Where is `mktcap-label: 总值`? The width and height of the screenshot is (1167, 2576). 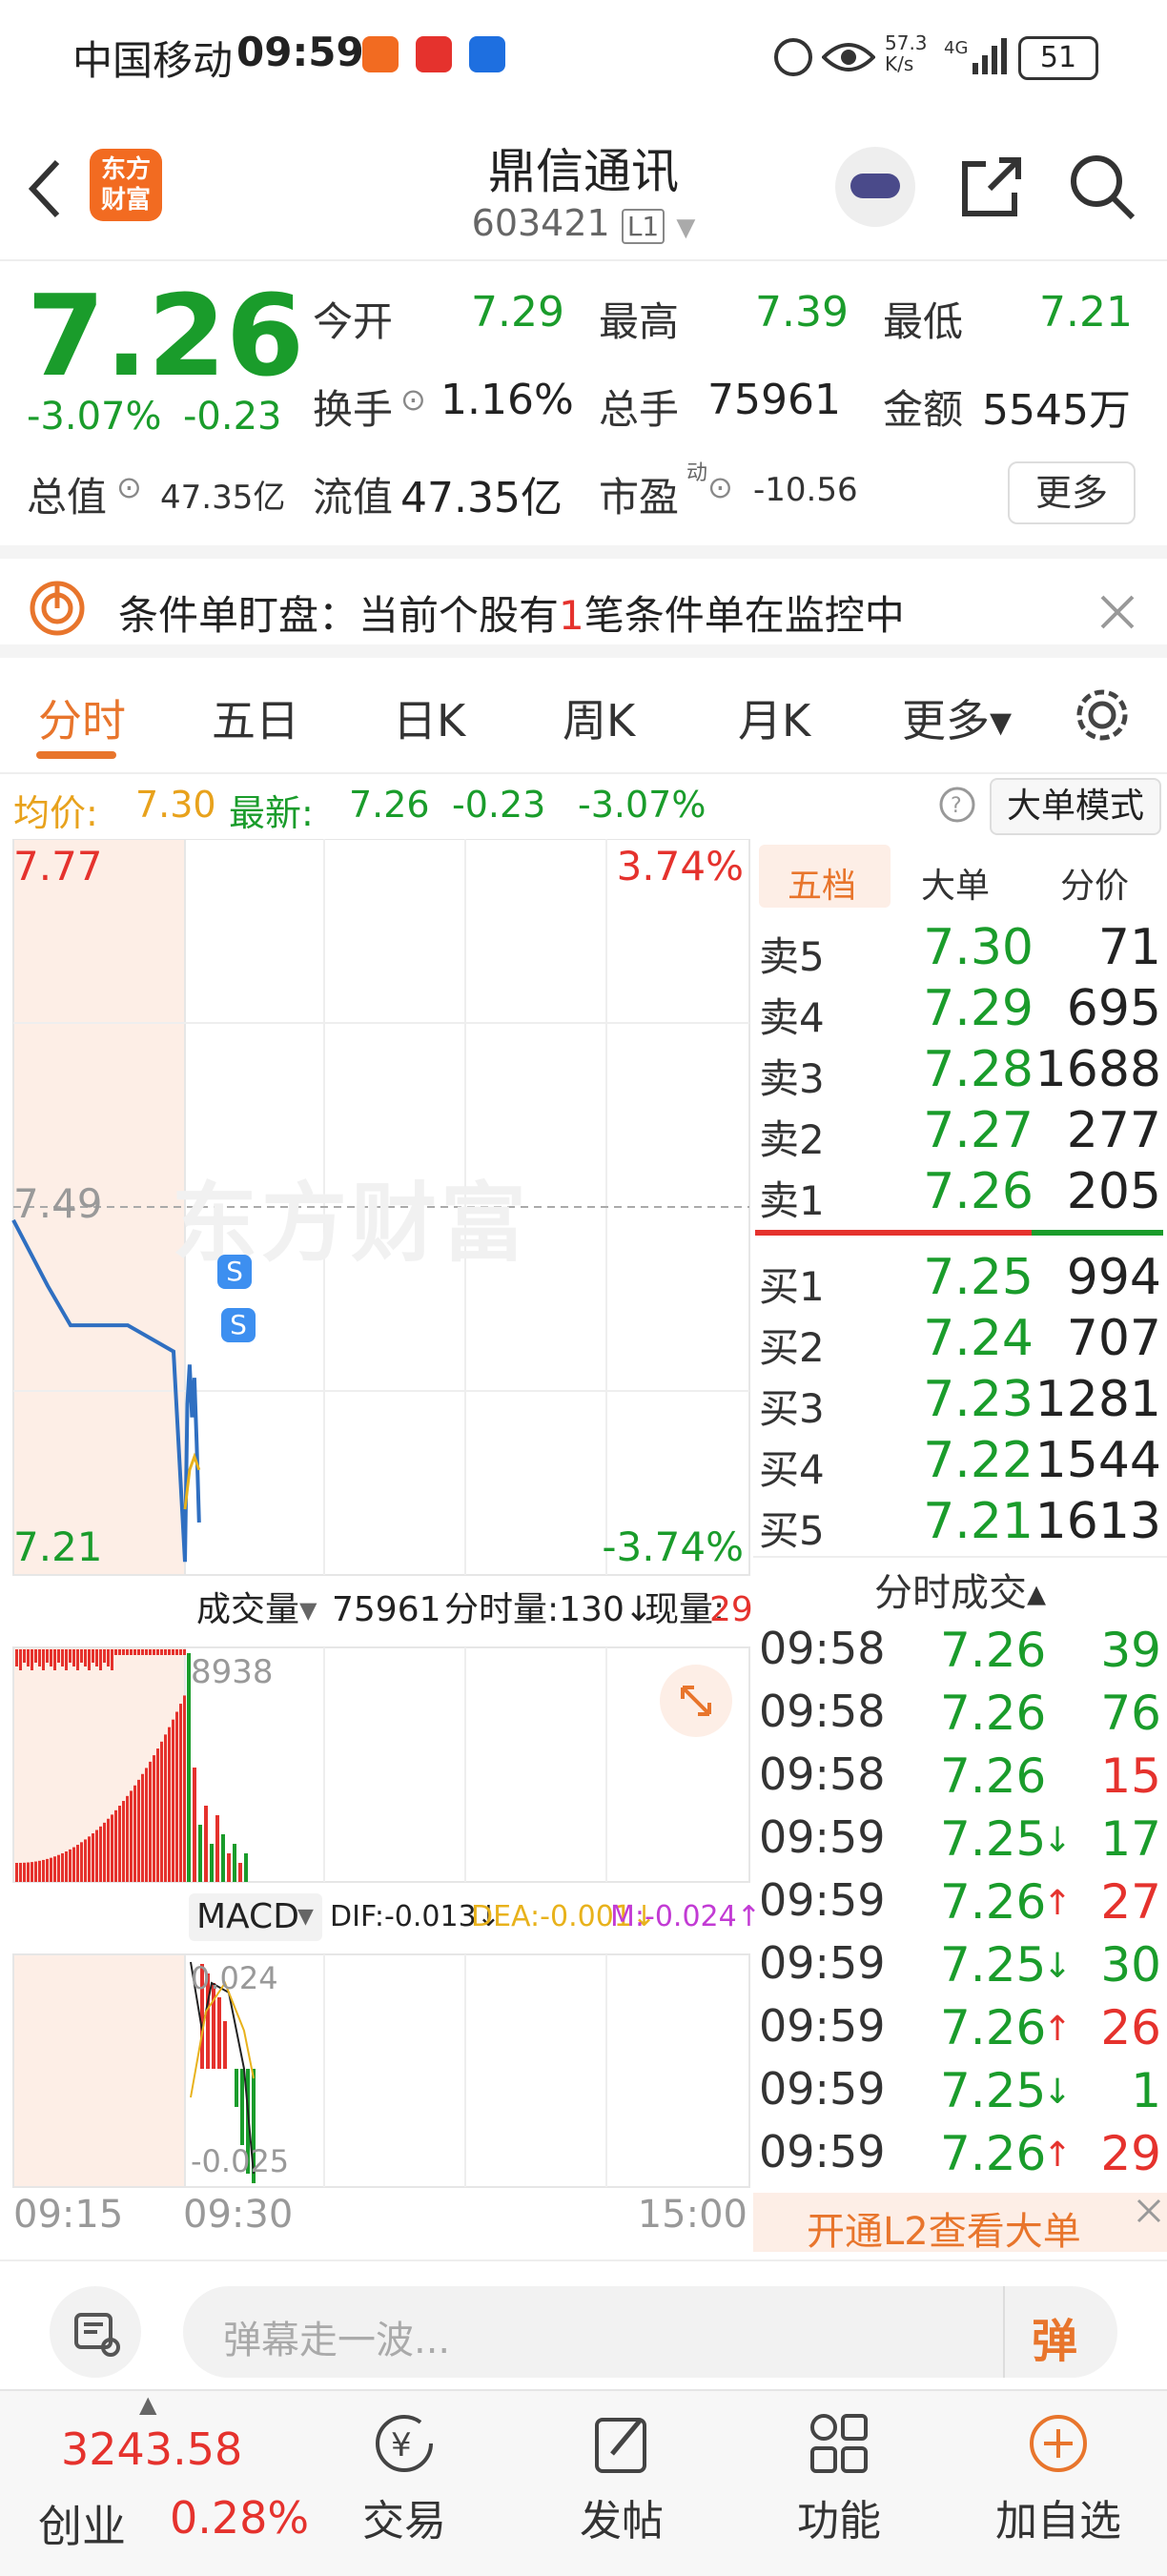
mktcap-label: 总值 is located at coordinates (67, 498).